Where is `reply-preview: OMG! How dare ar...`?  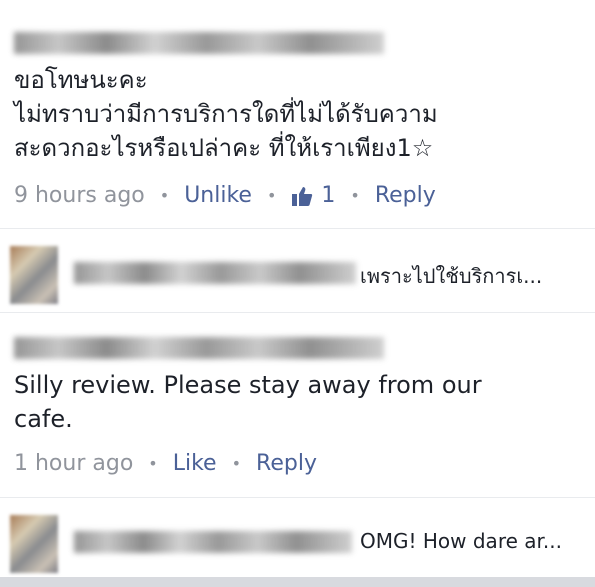 reply-preview: OMG! How dare ar... is located at coordinates (461, 541).